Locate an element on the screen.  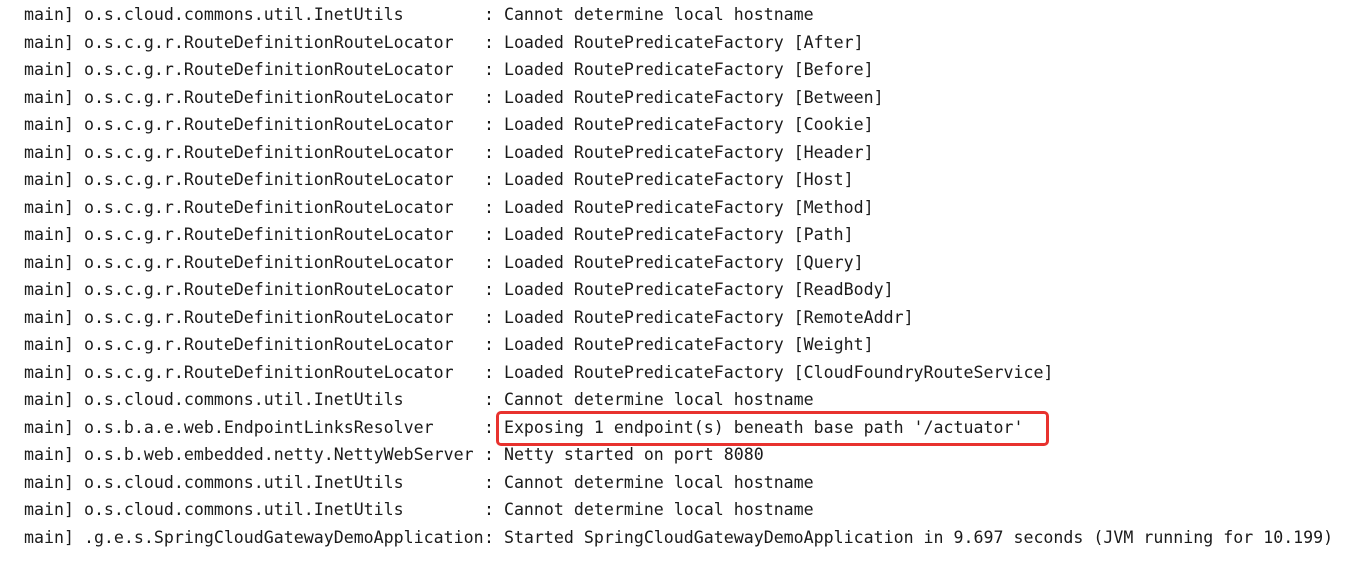
log-message: Loaded RoutePredicateFactory [Host] is located at coordinates (678, 179).